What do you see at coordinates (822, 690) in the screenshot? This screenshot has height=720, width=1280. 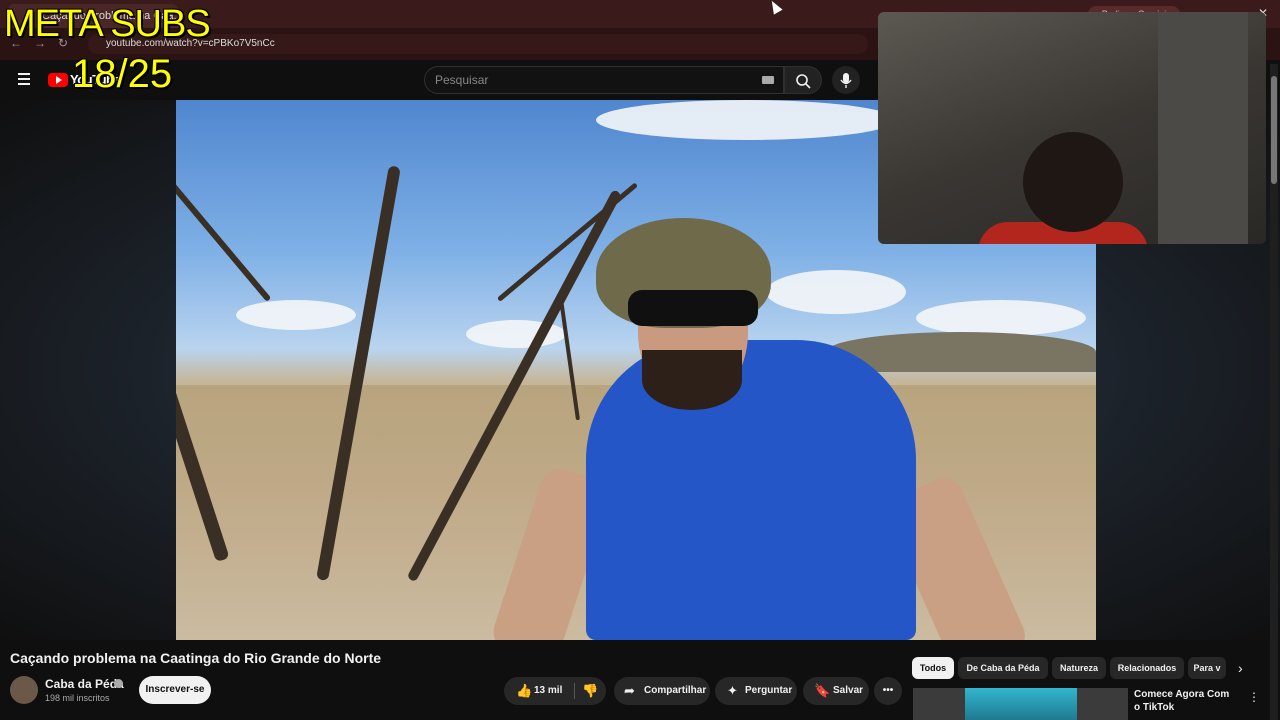 I see `bookmark-icon: 🔖` at bounding box center [822, 690].